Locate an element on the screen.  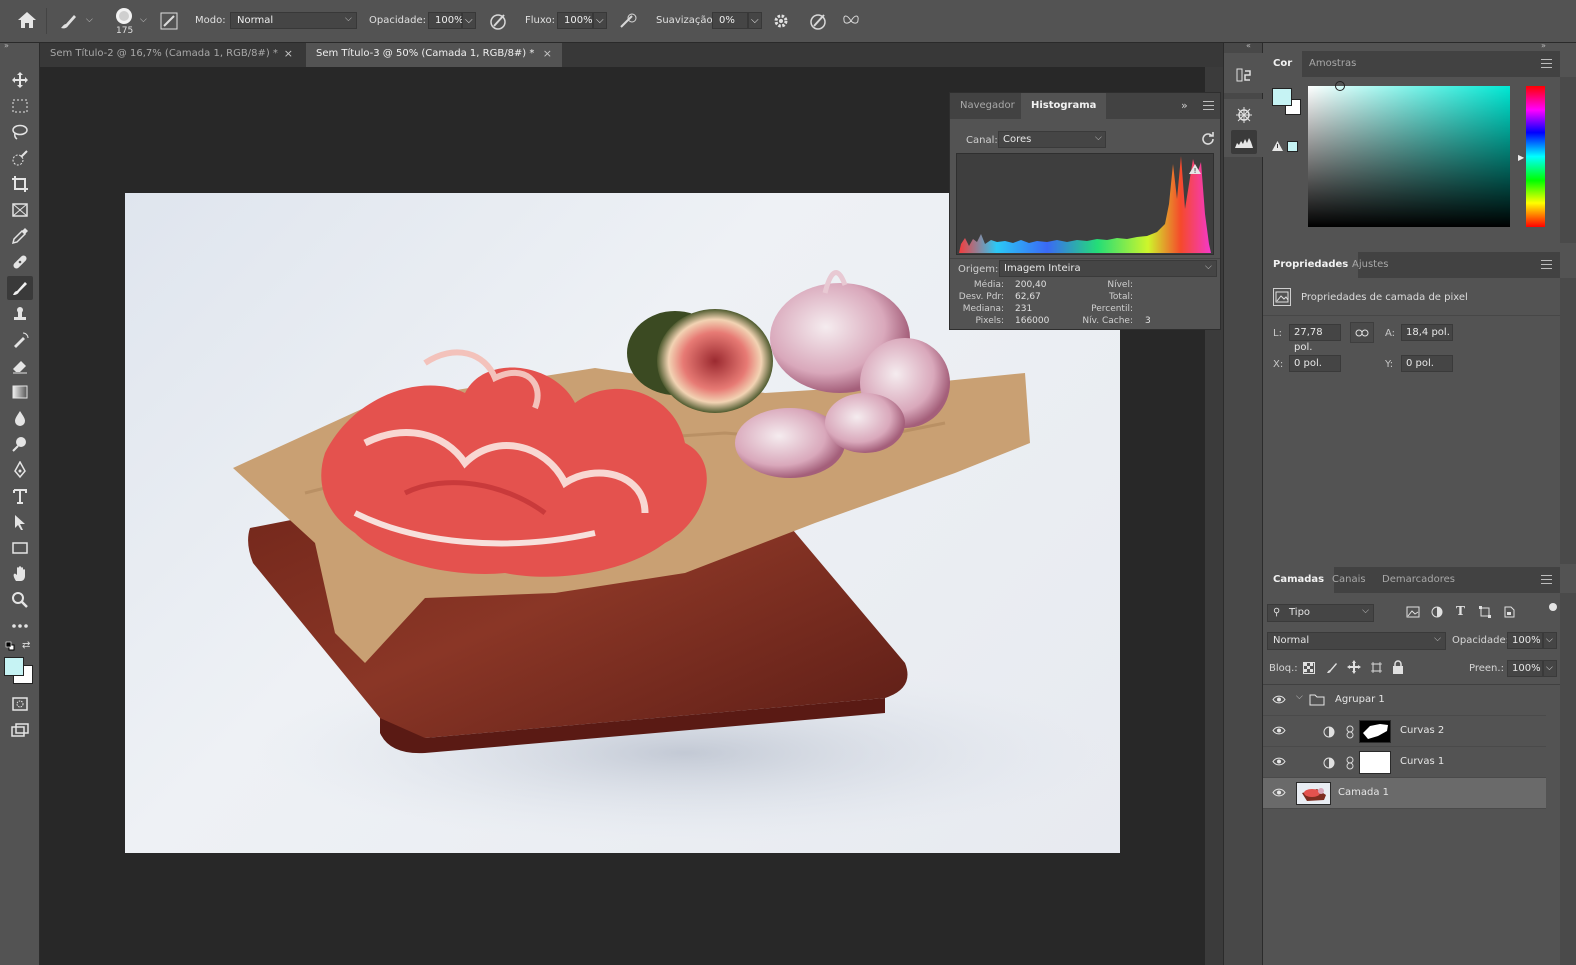
layer-filter-select: ⚲ Tipo ⌵ is located at coordinates (1320, 613).